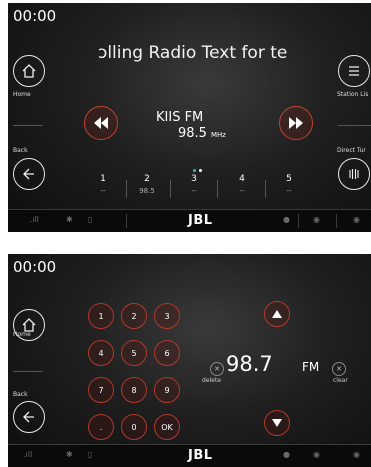  I want to click on clear-label: clear, so click(340, 380).